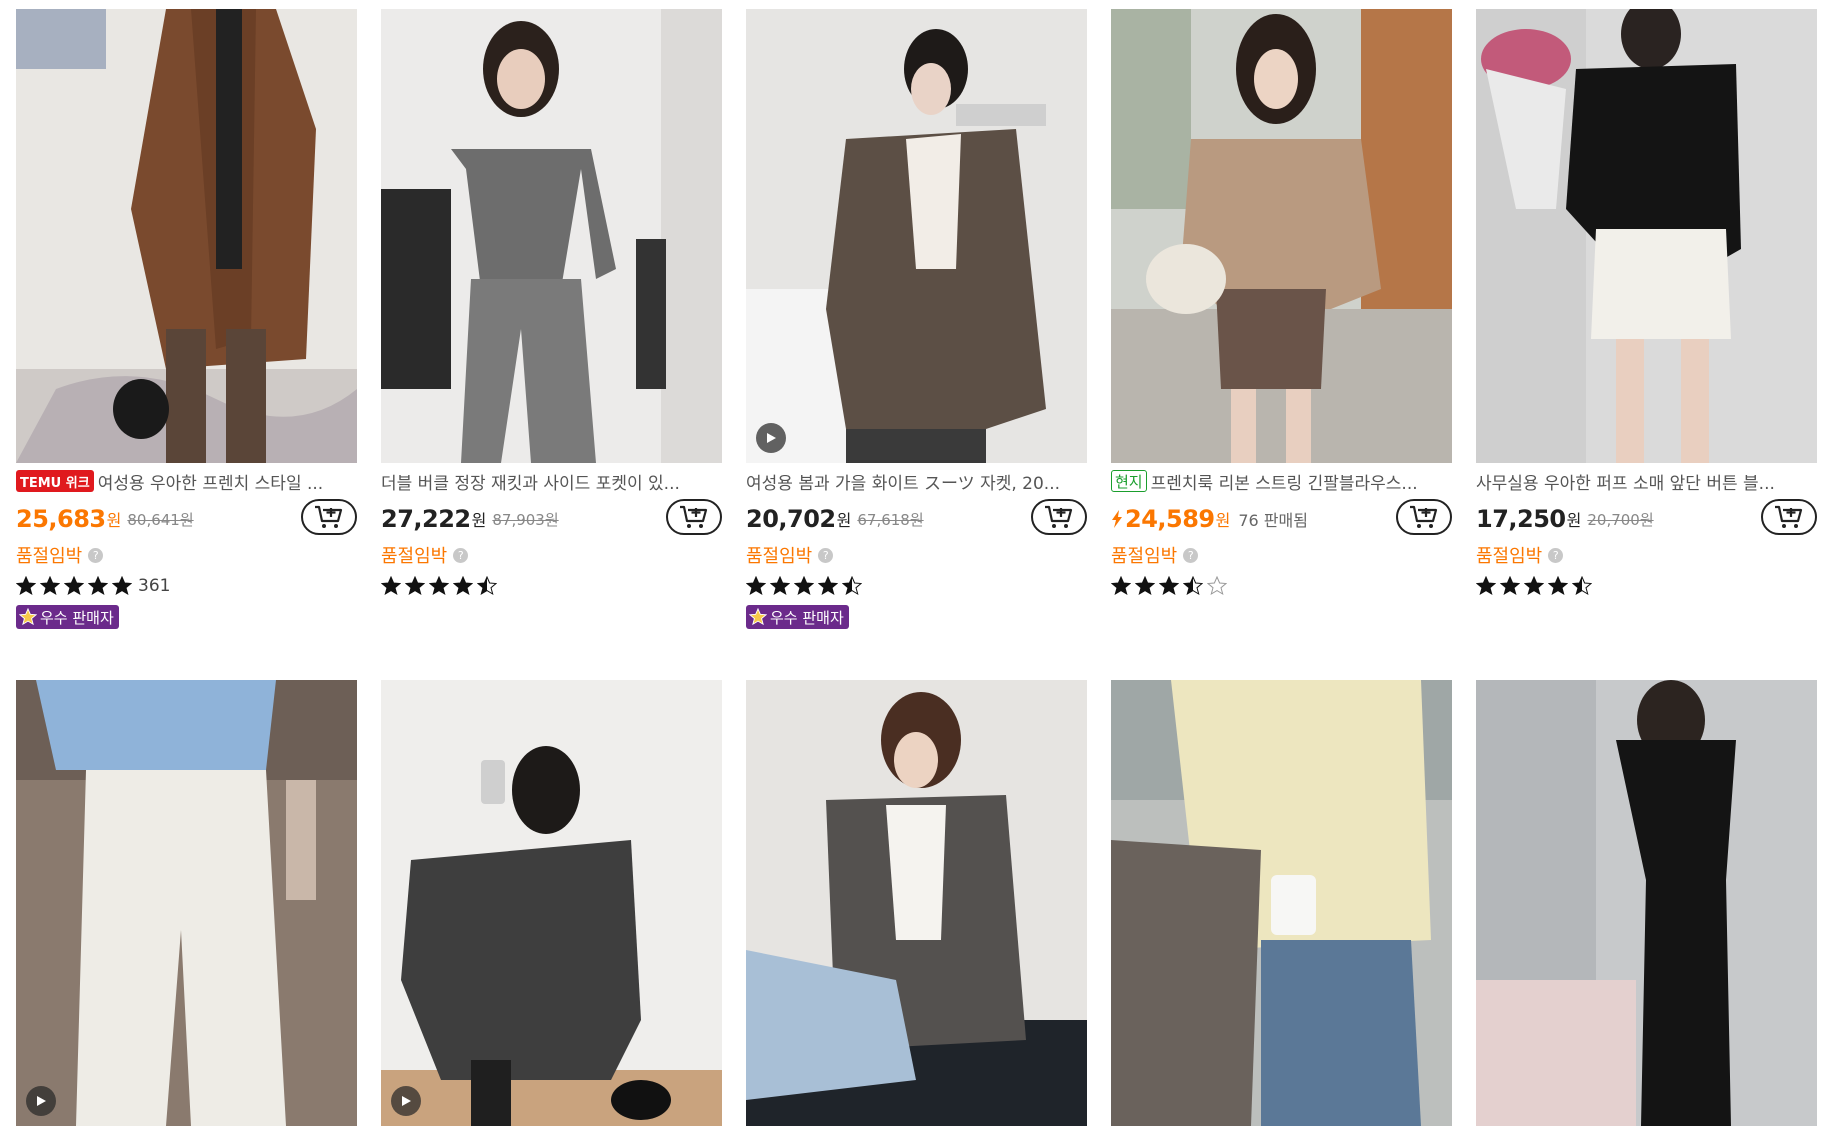  What do you see at coordinates (890, 519) in the screenshot?
I see `original-price: 67,618원` at bounding box center [890, 519].